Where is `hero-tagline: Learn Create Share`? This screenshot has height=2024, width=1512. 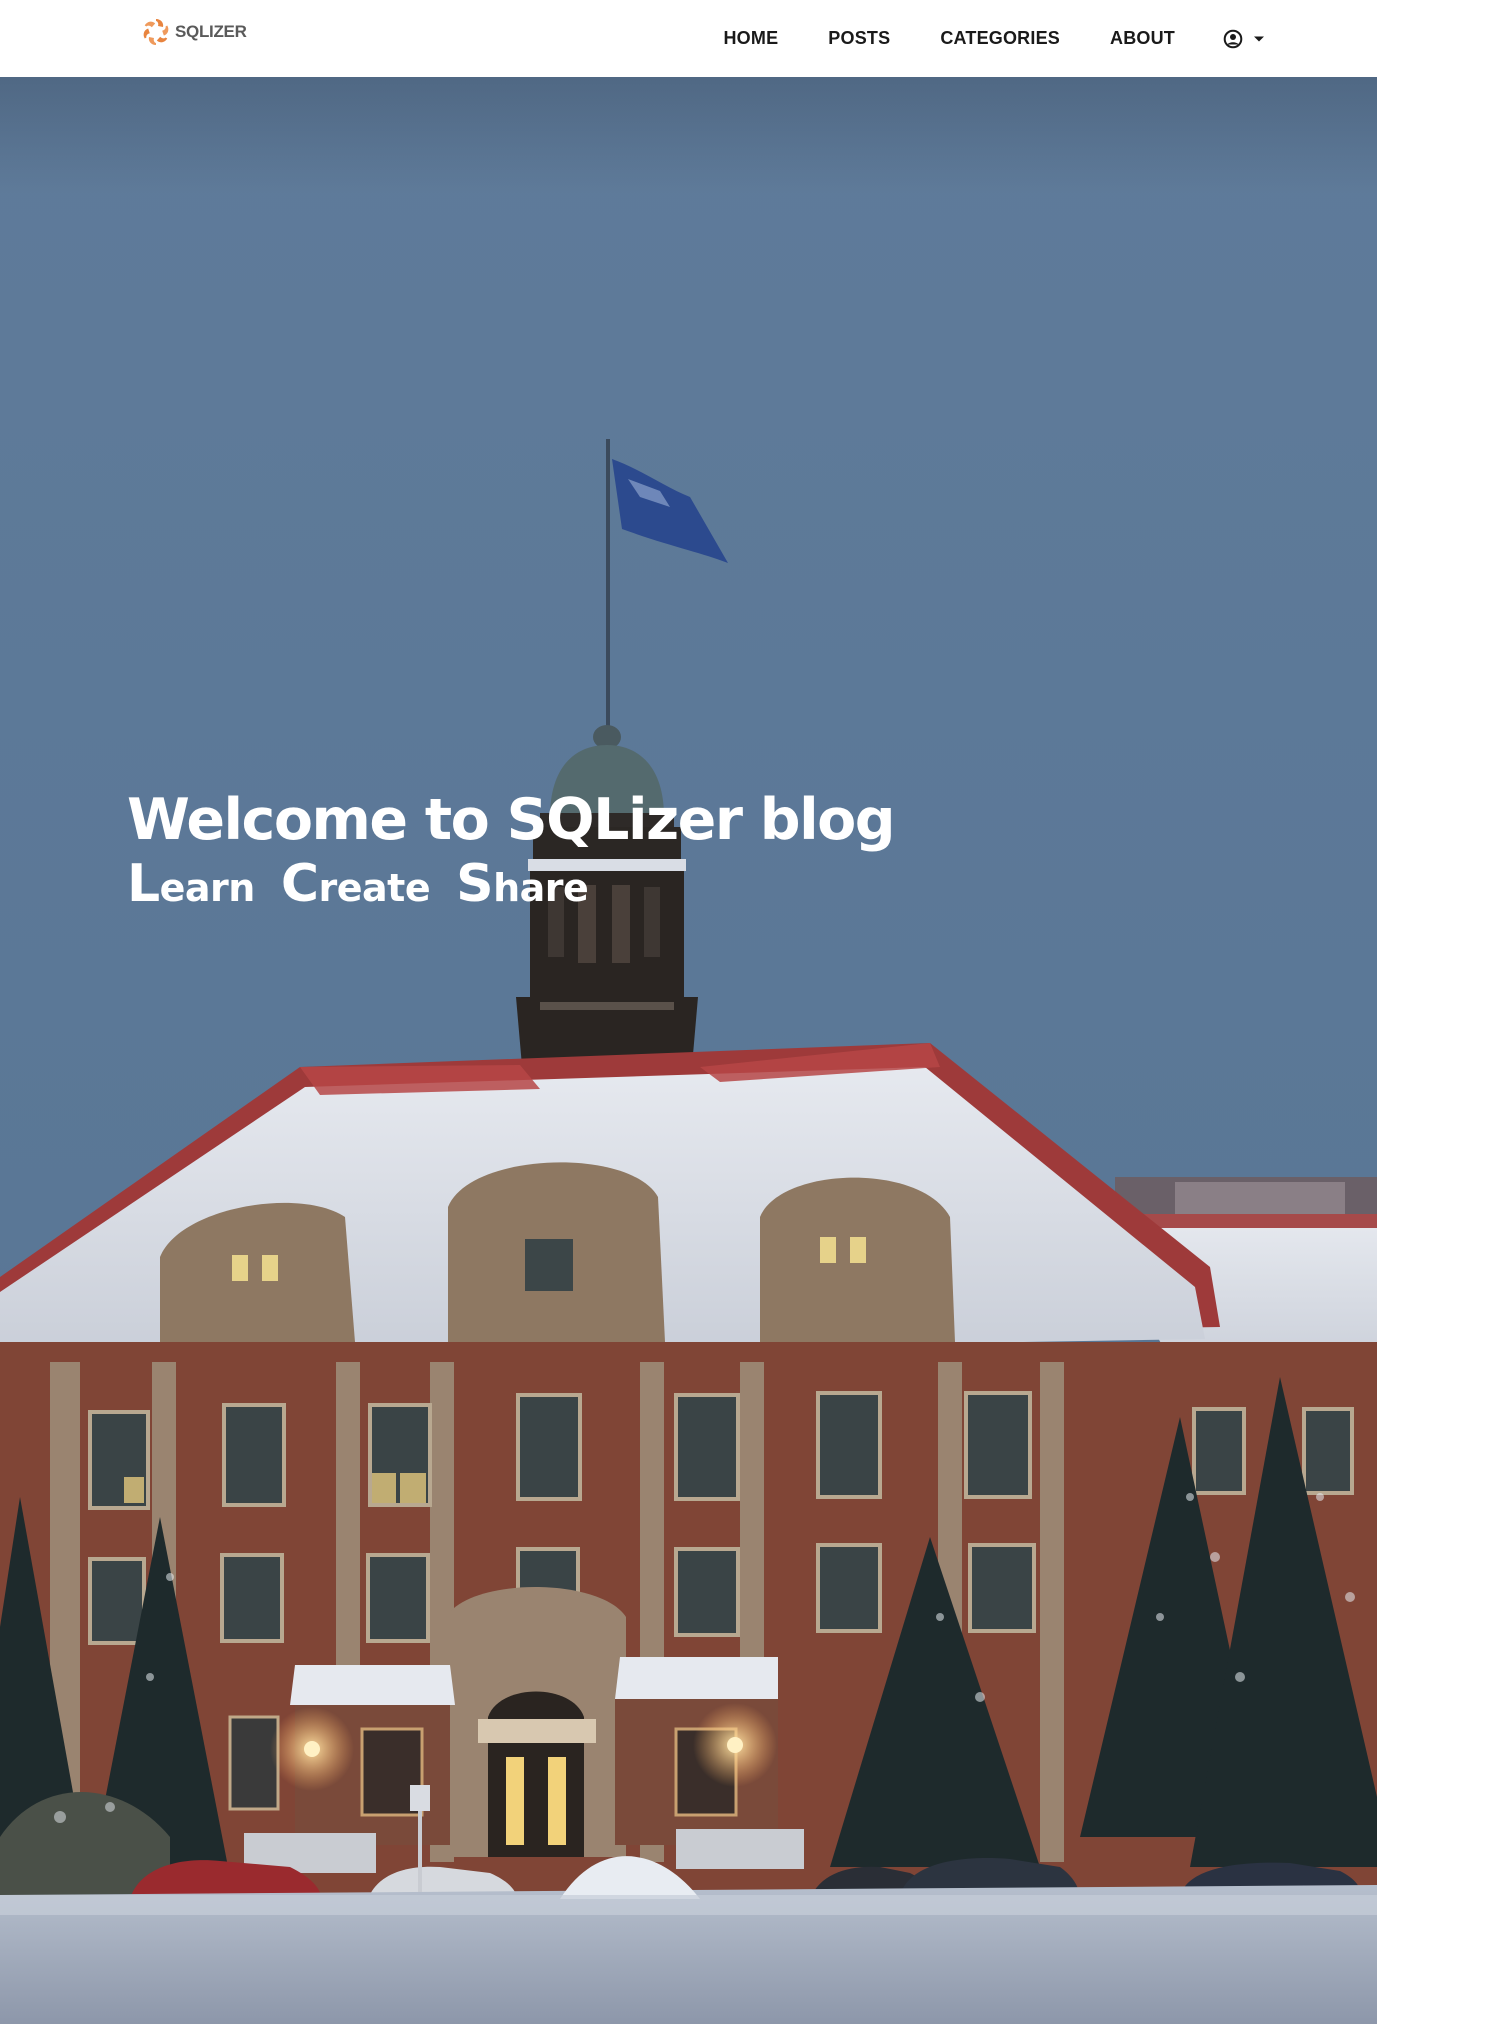 hero-tagline: Learn Create Share is located at coordinates (510, 884).